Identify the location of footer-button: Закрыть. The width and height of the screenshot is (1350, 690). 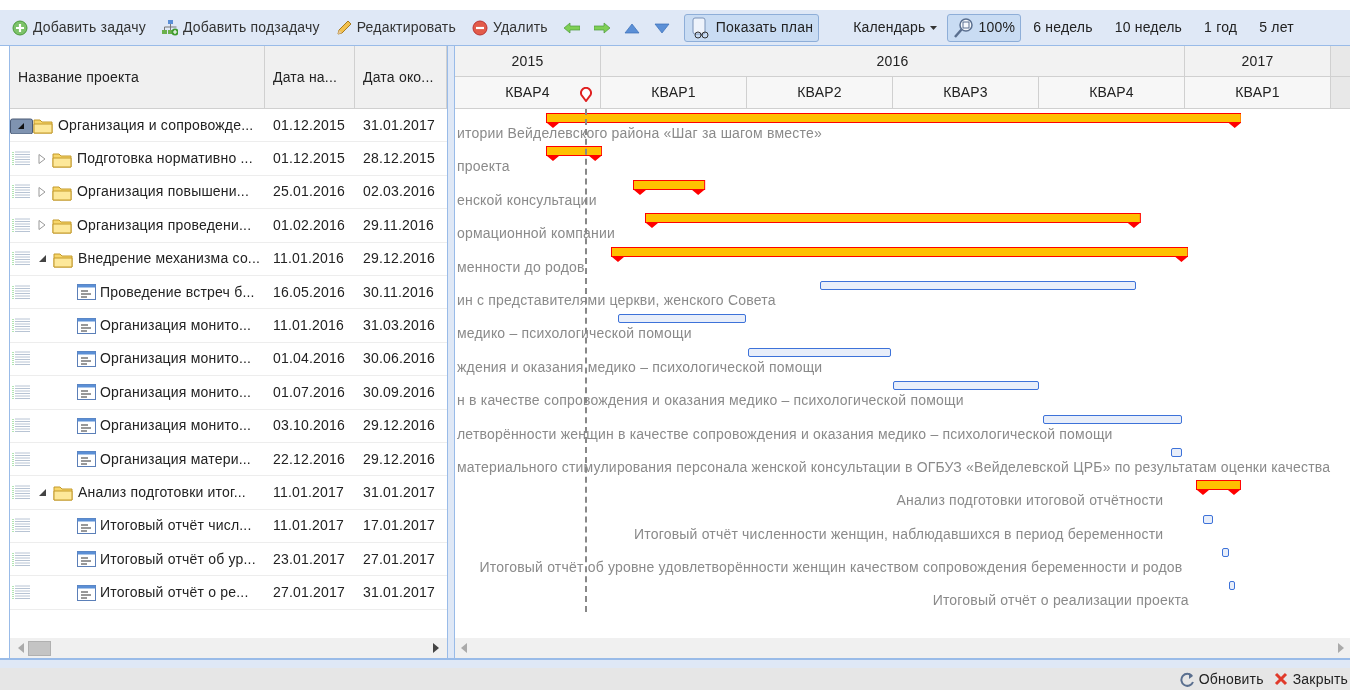
(1310, 679).